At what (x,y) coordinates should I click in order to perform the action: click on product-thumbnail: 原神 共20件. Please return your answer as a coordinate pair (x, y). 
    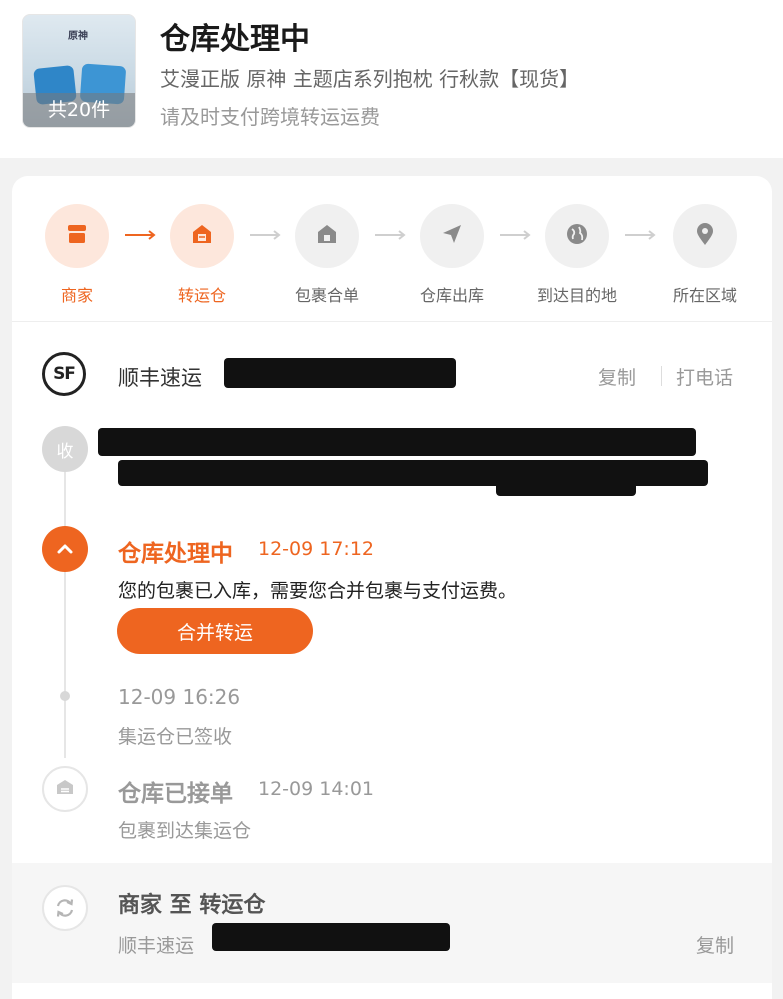
    Looking at the image, I should click on (79, 71).